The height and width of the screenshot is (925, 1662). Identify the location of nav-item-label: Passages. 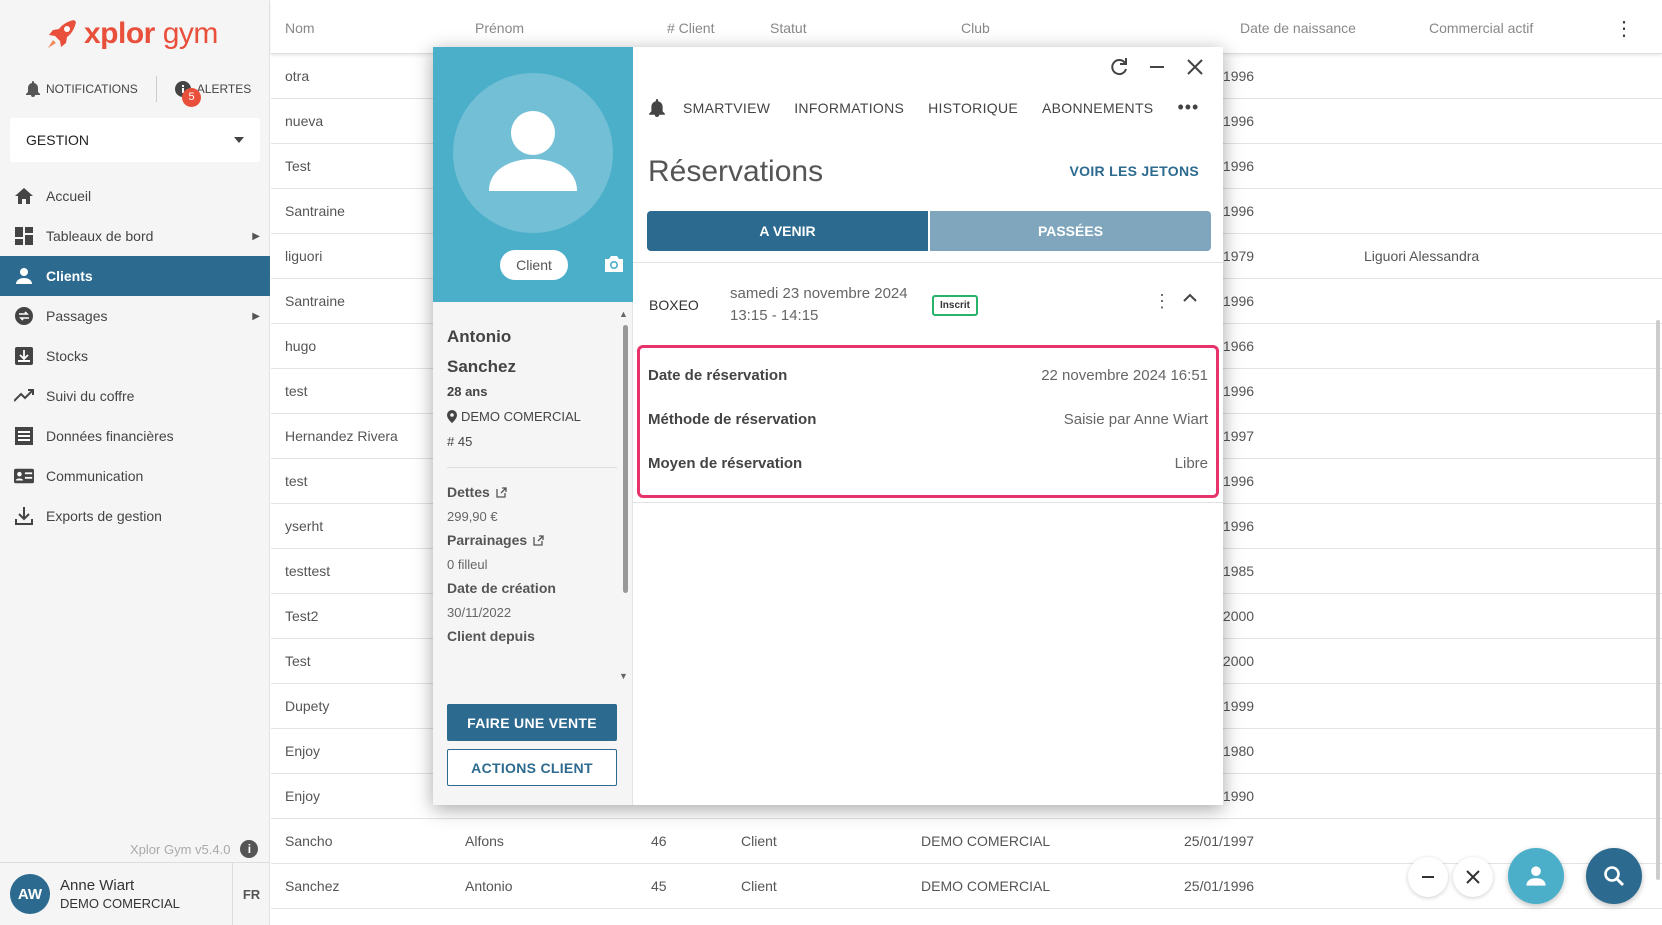
(77, 316).